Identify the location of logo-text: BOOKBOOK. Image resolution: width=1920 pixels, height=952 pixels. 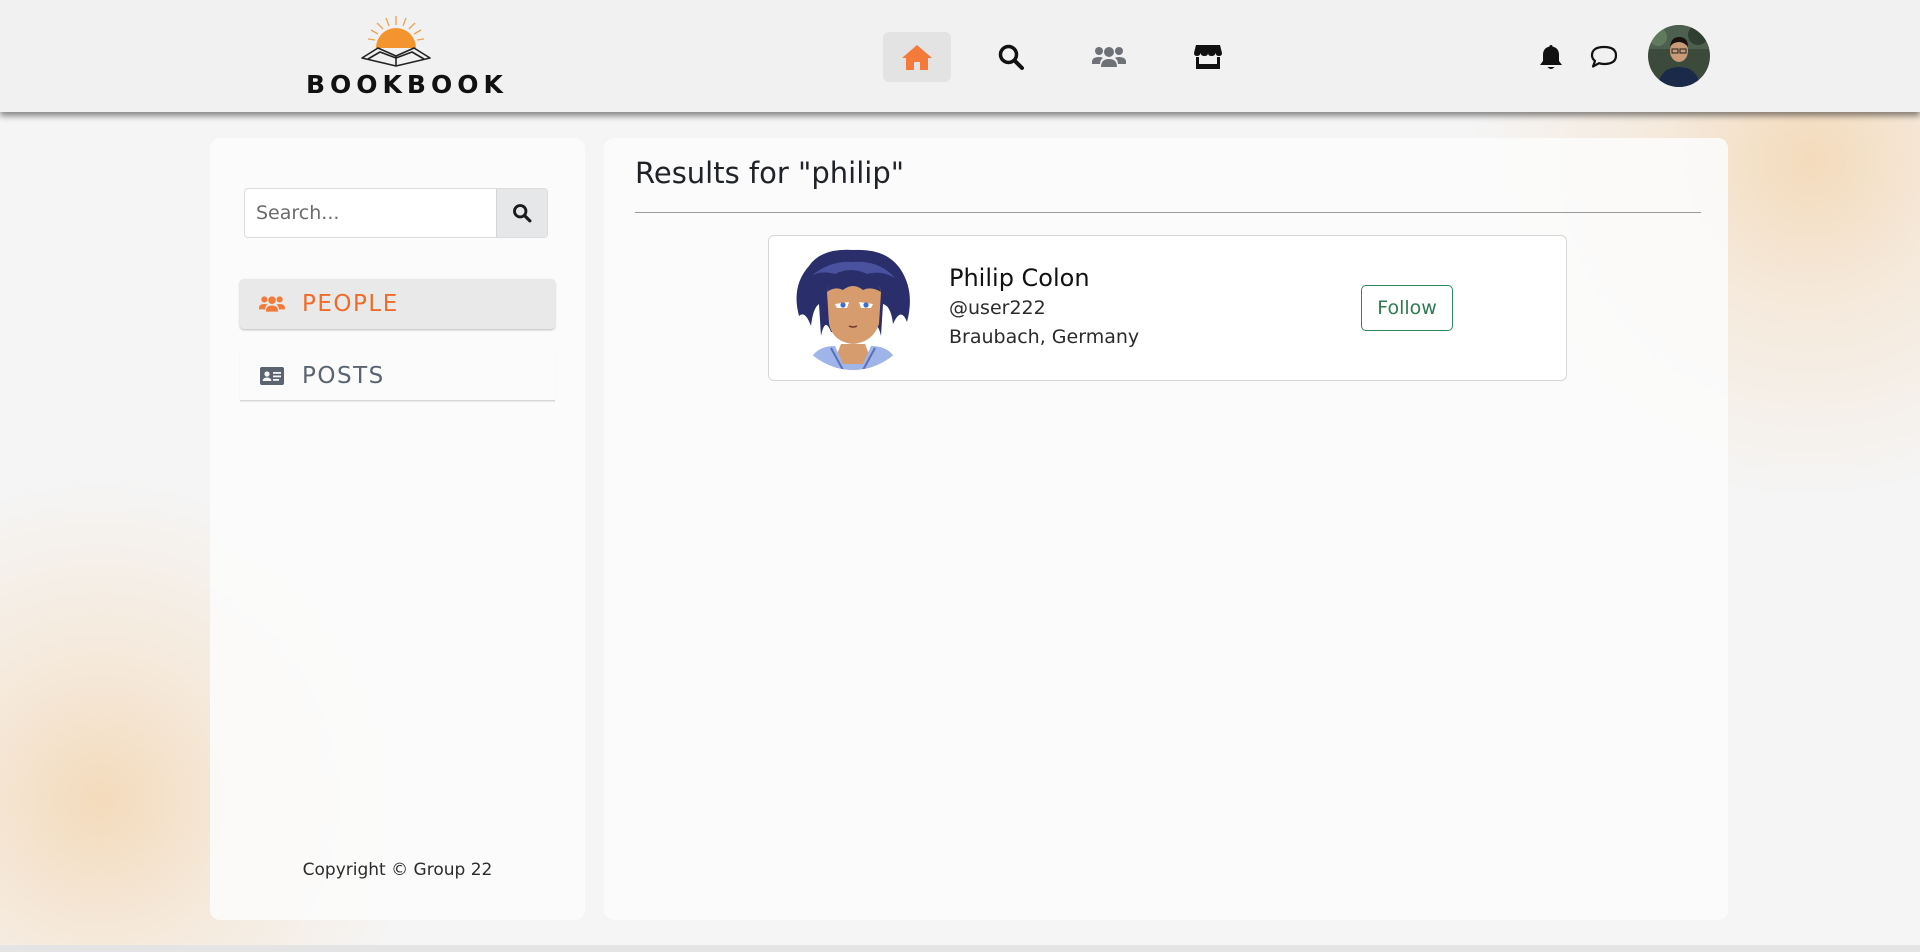
(407, 84).